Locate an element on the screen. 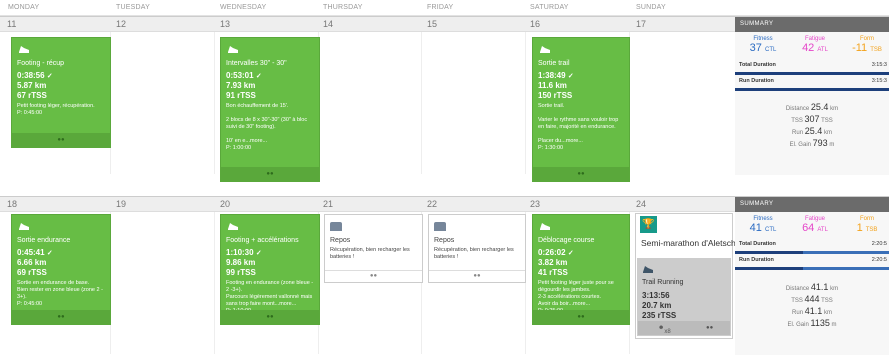  weekday-monday: MONDAY is located at coordinates (24, 7).